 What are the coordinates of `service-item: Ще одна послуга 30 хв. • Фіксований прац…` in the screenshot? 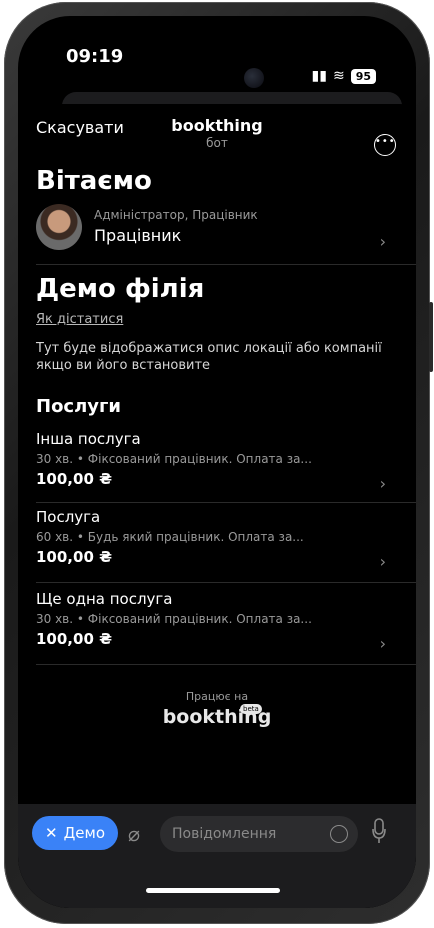 It's located at (217, 628).